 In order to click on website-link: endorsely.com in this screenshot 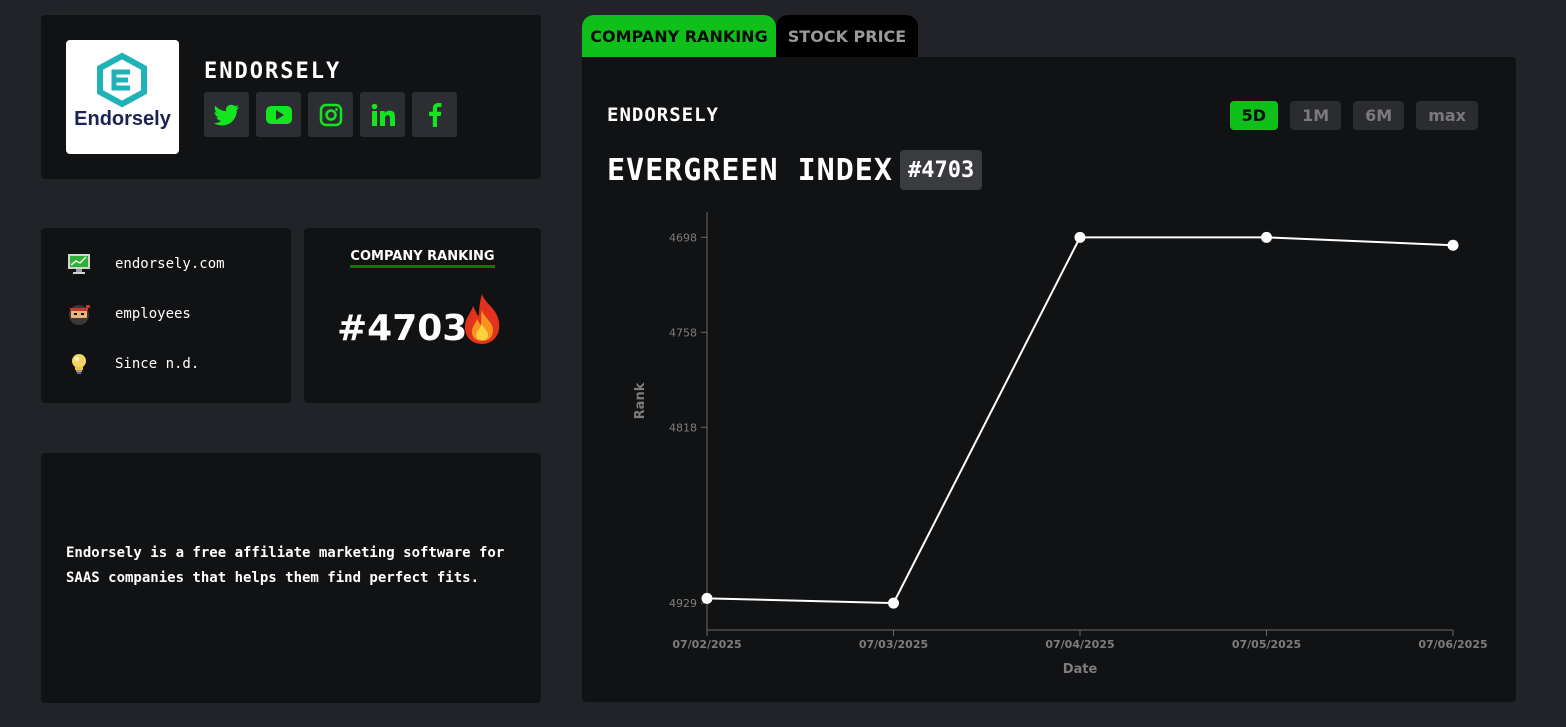, I will do `click(170, 264)`.